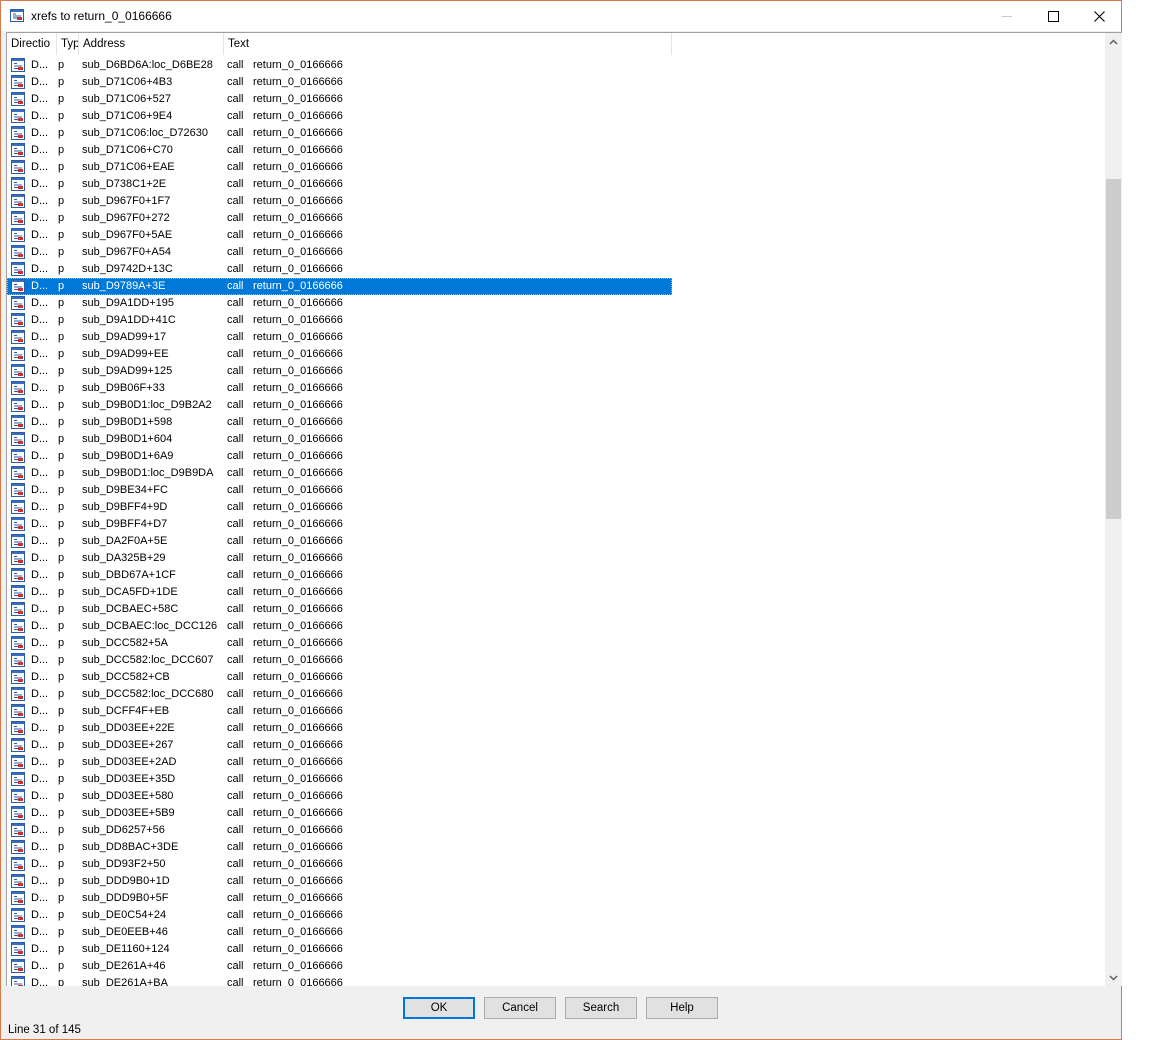 Image resolution: width=1152 pixels, height=1040 pixels. Describe the element at coordinates (339, 456) in the screenshot. I see `table-row: D... p sub_D9B0D1+6A9 call return_0_0166666` at that location.